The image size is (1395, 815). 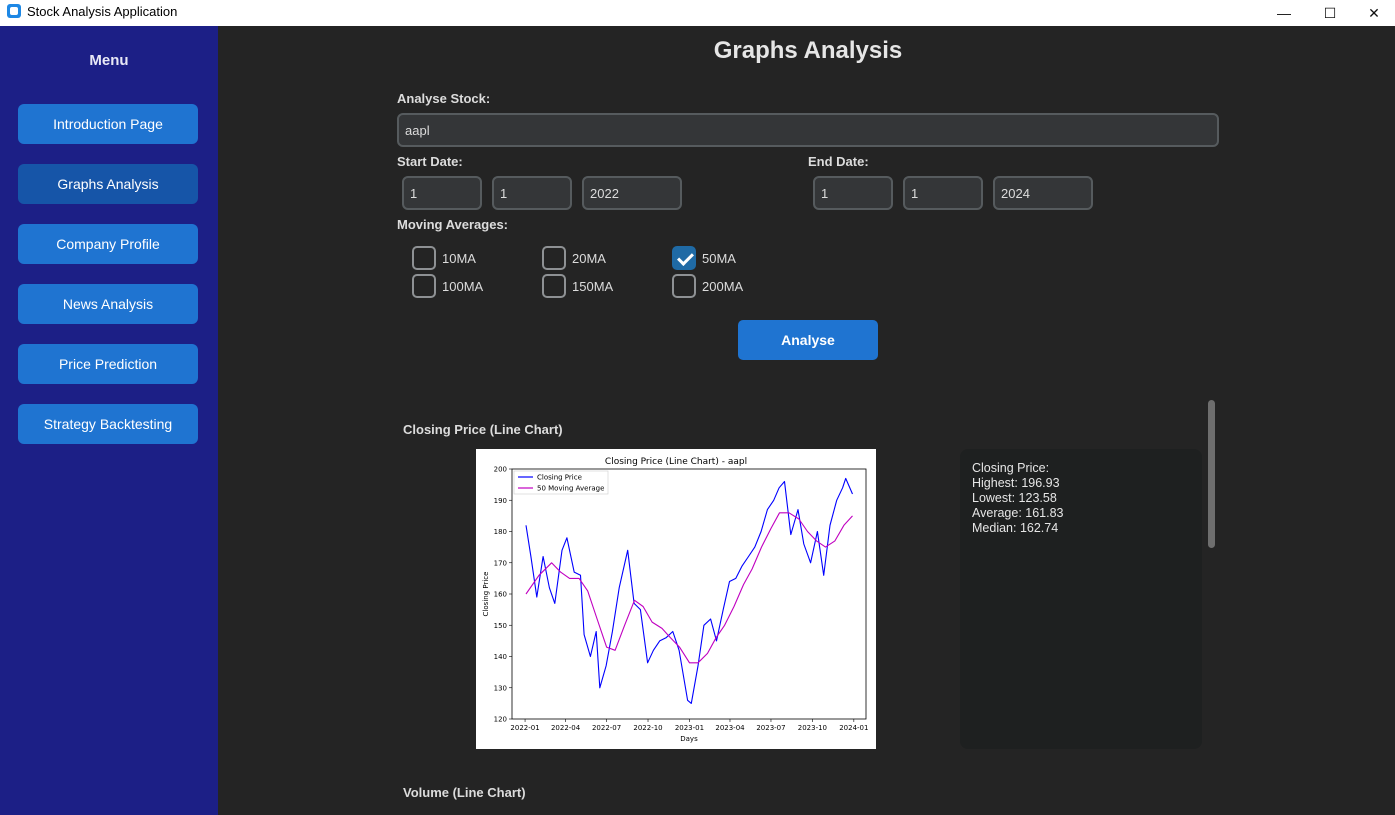 What do you see at coordinates (812, 728) in the screenshot?
I see `x-tick-label: 2023-10` at bounding box center [812, 728].